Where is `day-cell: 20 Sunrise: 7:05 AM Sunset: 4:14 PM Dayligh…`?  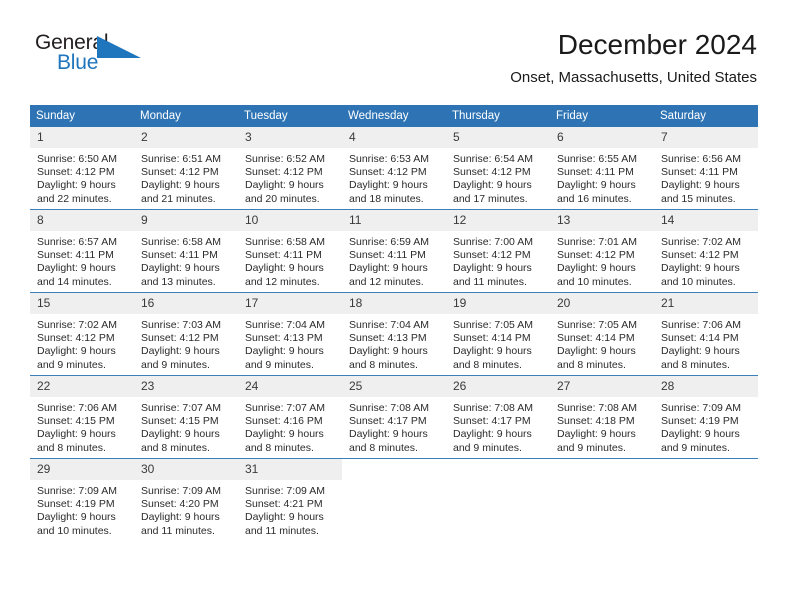
day-cell: 20 Sunrise: 7:05 AM Sunset: 4:14 PM Dayligh… is located at coordinates (602, 334).